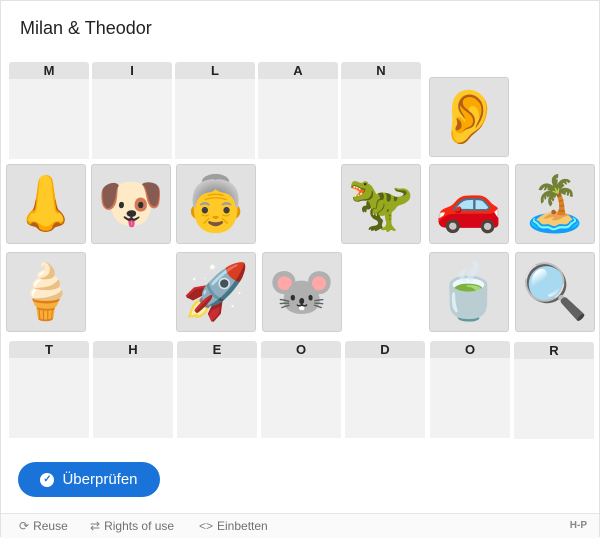 The width and height of the screenshot is (600, 538). I want to click on tea-tile: 🍵, so click(469, 292).